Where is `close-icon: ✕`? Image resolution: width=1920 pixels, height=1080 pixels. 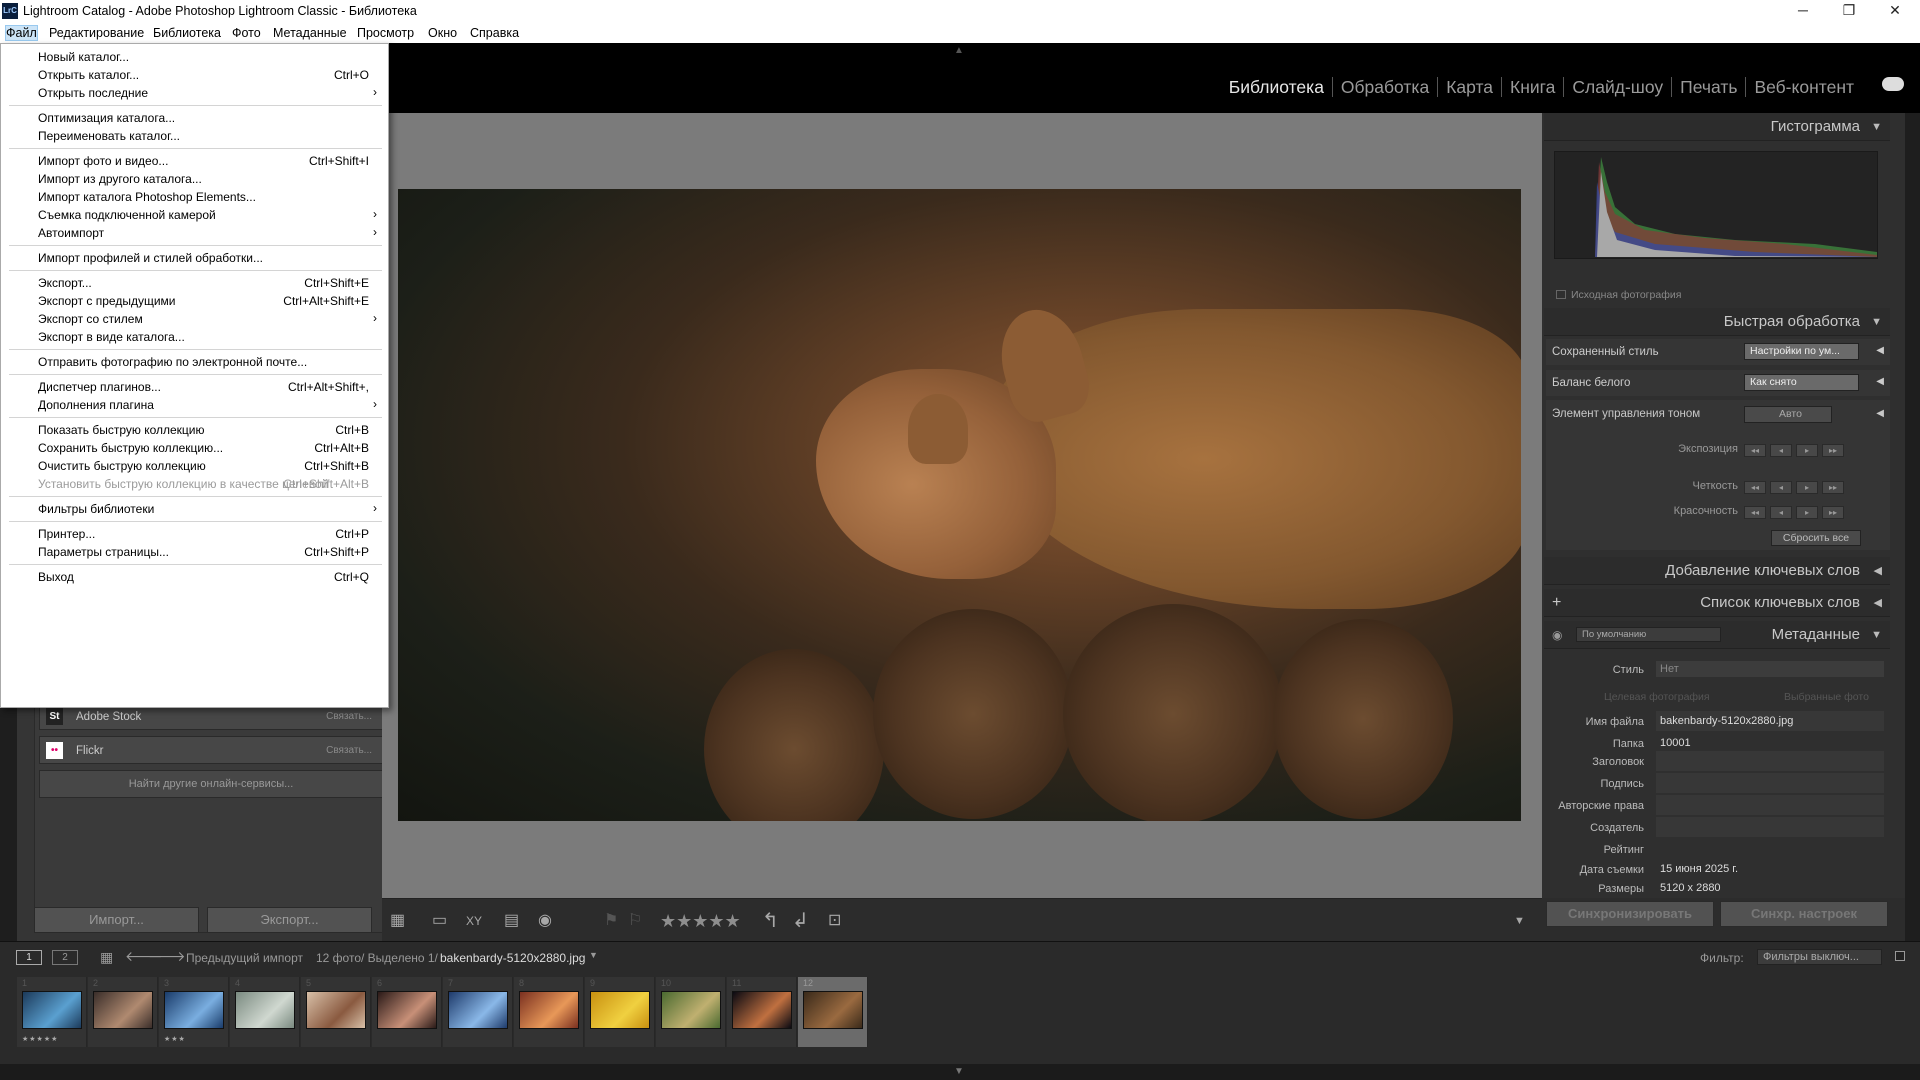 close-icon: ✕ is located at coordinates (1895, 11).